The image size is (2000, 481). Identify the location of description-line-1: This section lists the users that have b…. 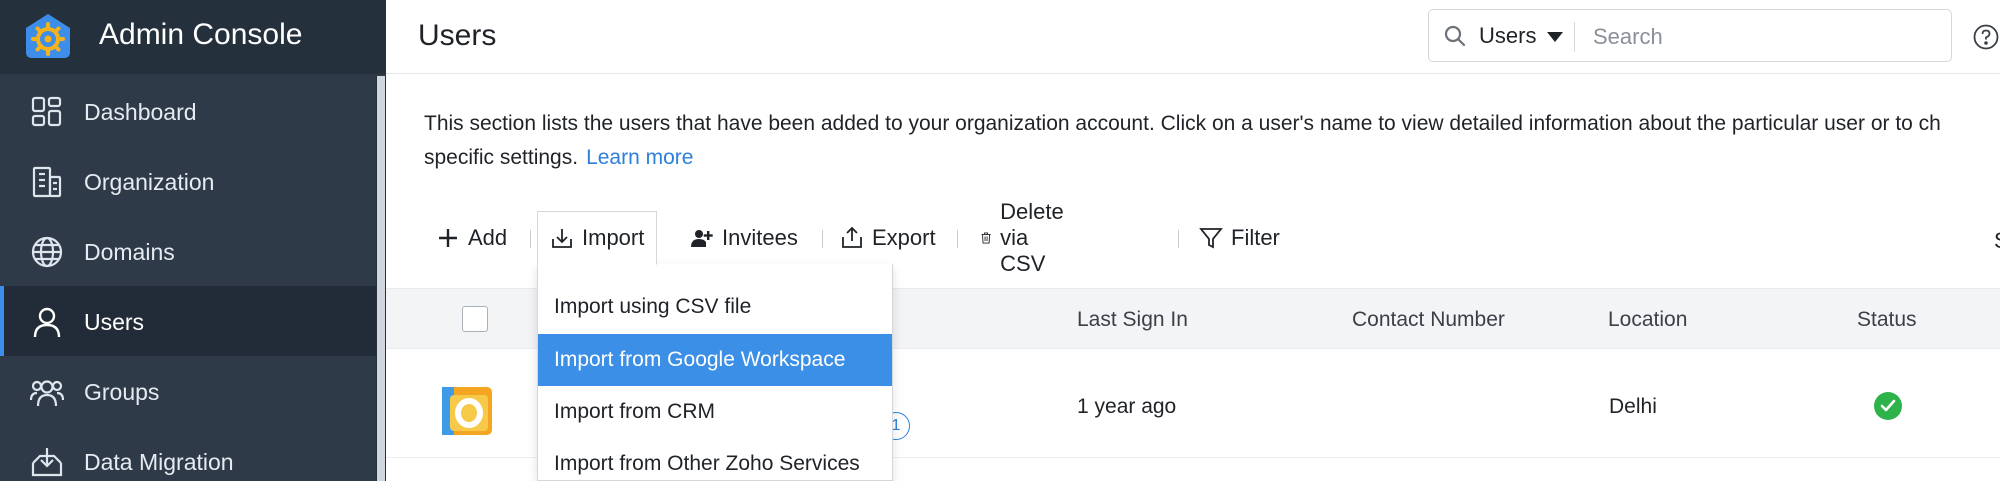
(1182, 123).